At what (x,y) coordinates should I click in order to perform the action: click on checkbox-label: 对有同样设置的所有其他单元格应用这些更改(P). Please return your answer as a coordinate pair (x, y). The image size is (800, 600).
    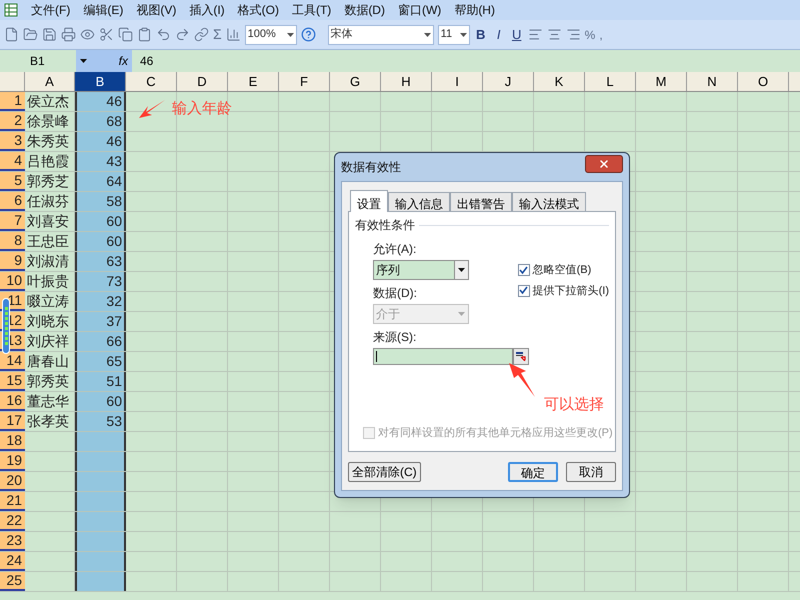
    Looking at the image, I should click on (495, 432).